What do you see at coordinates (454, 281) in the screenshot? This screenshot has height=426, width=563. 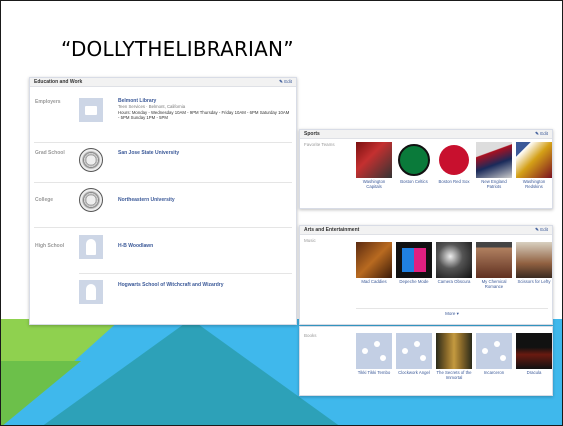 I see `music-name: Camera Obscura` at bounding box center [454, 281].